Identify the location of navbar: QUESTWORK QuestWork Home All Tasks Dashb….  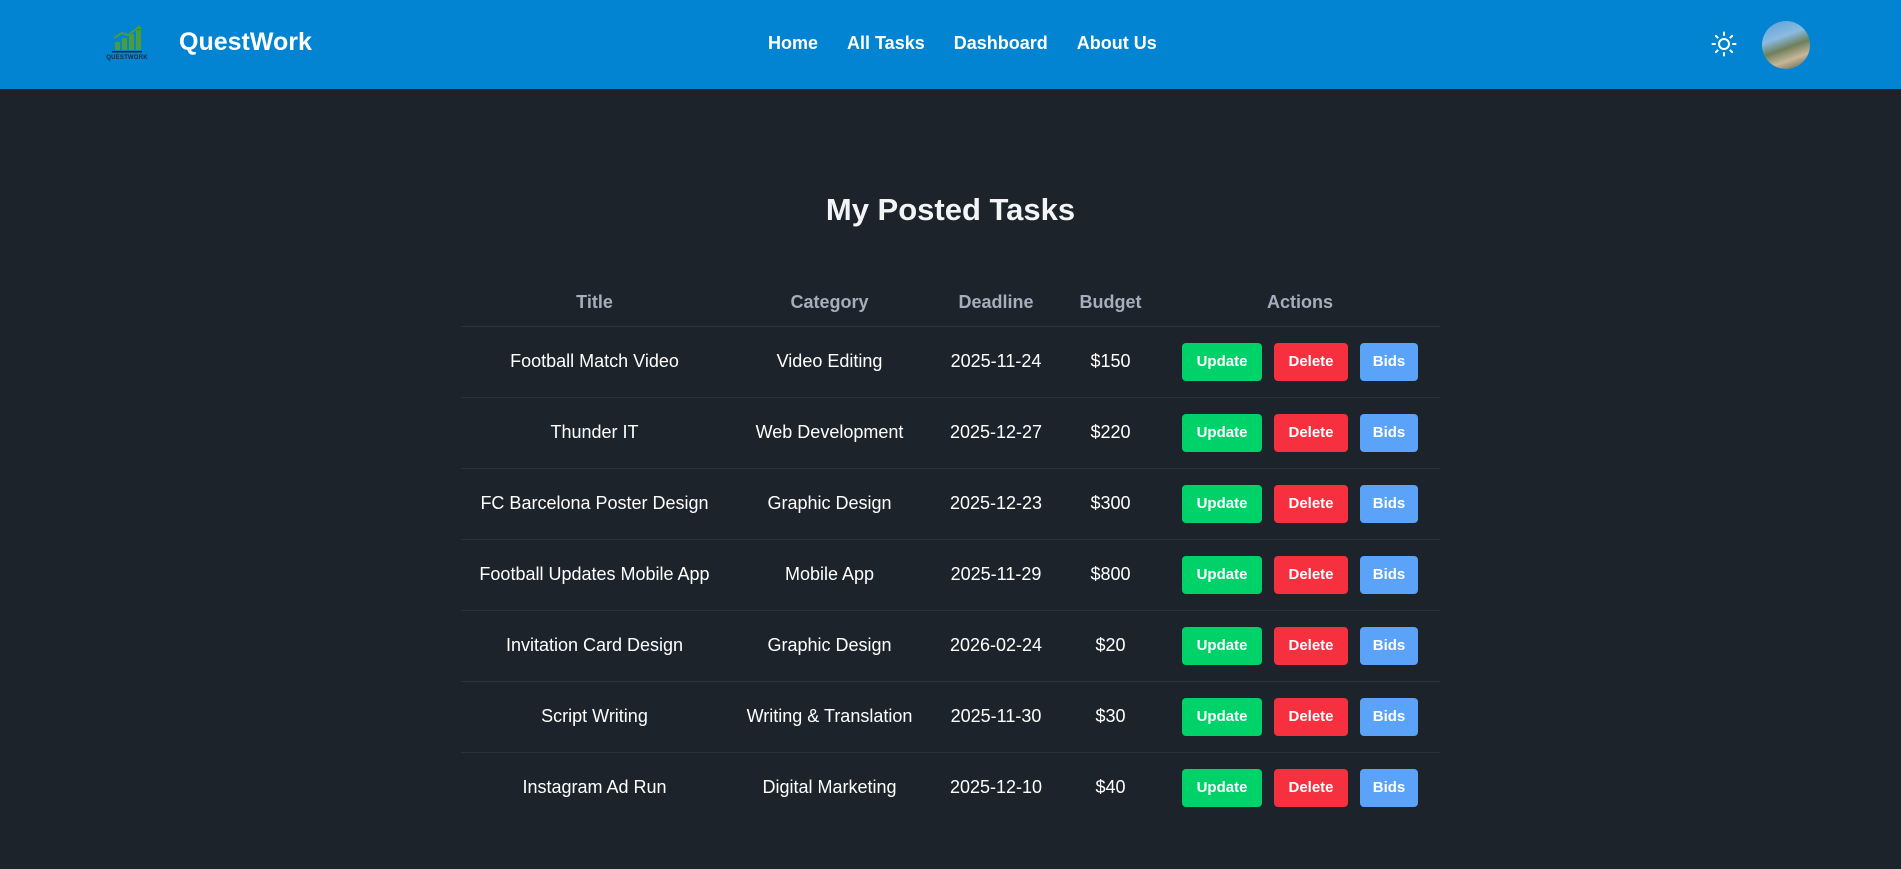
(950, 44).